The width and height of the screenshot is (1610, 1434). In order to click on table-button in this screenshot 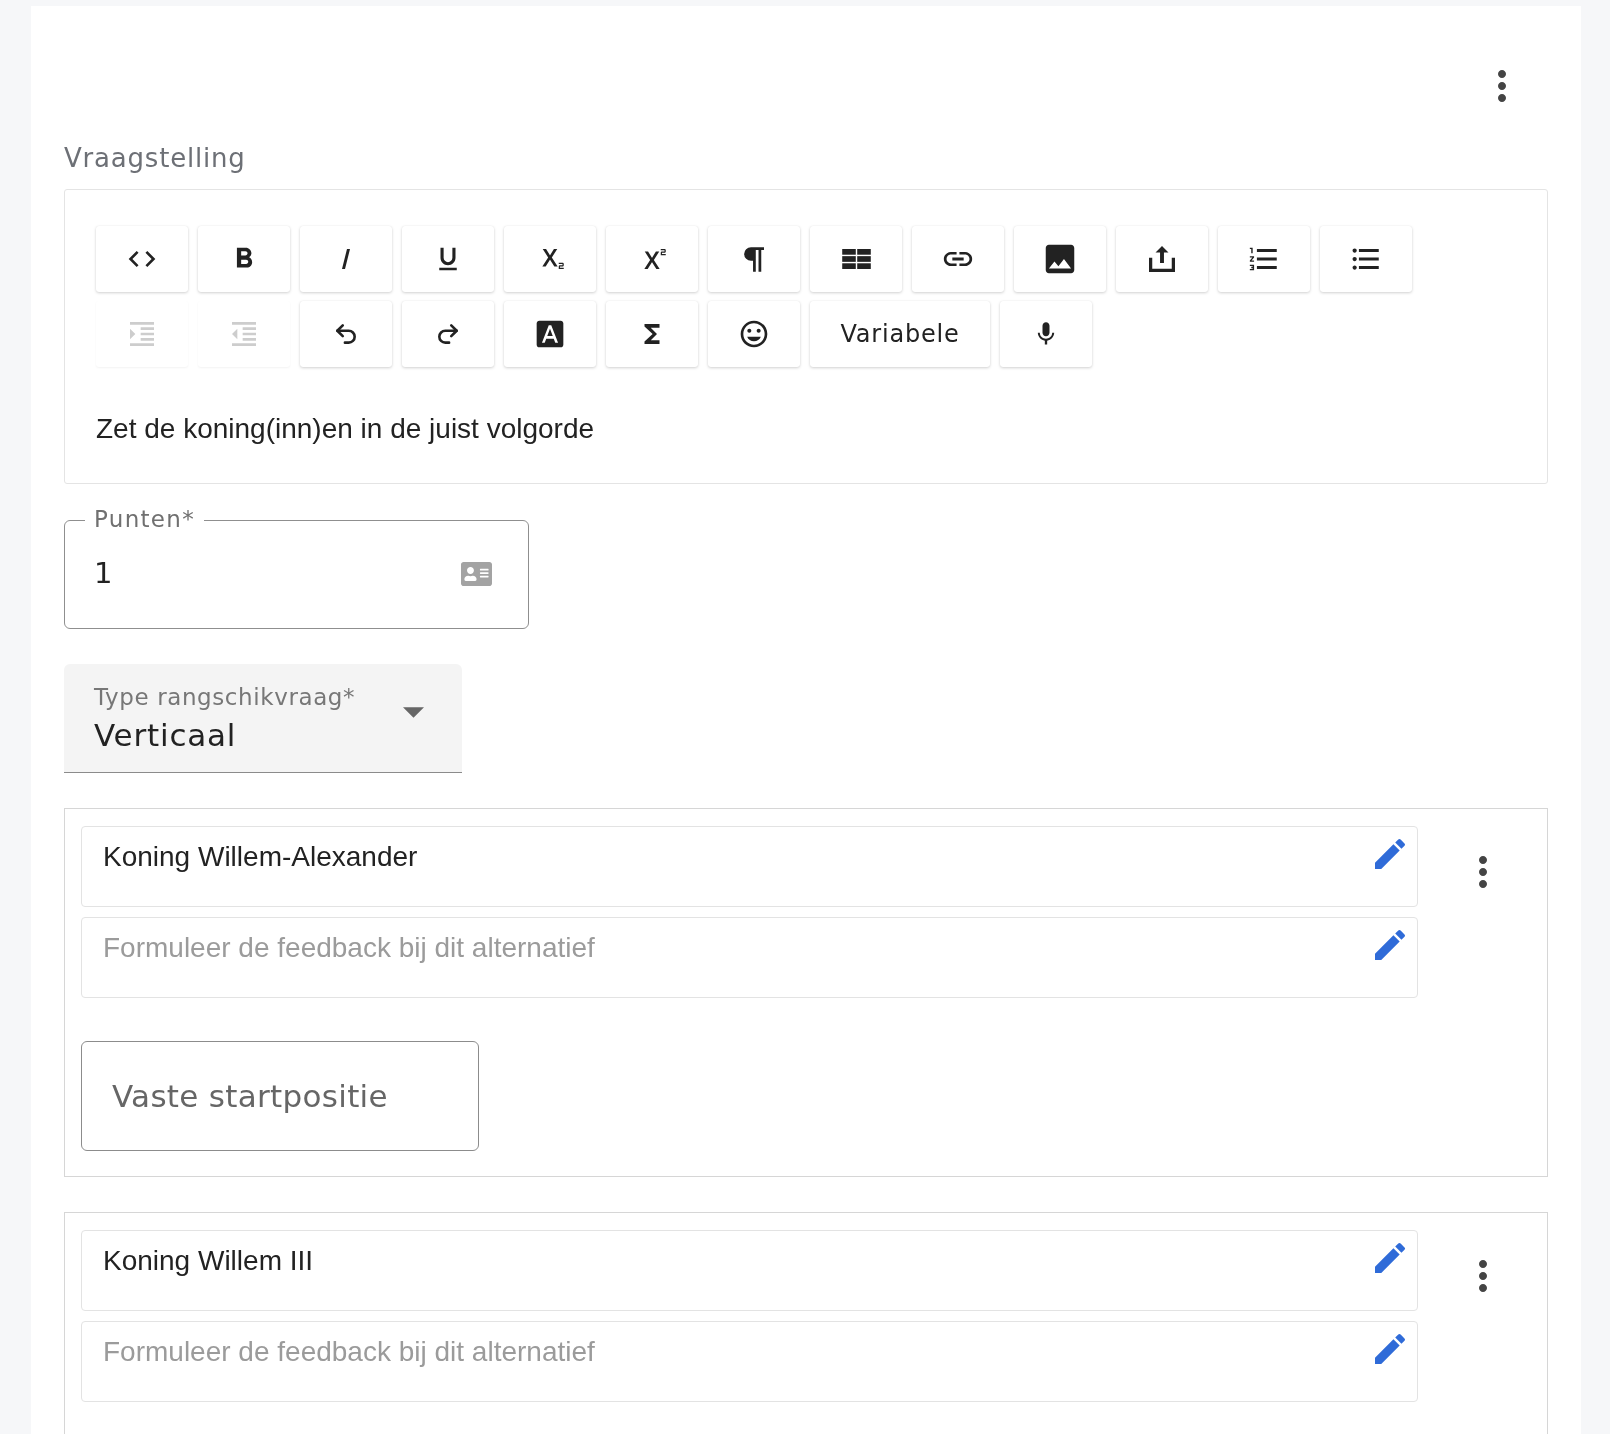, I will do `click(856, 259)`.